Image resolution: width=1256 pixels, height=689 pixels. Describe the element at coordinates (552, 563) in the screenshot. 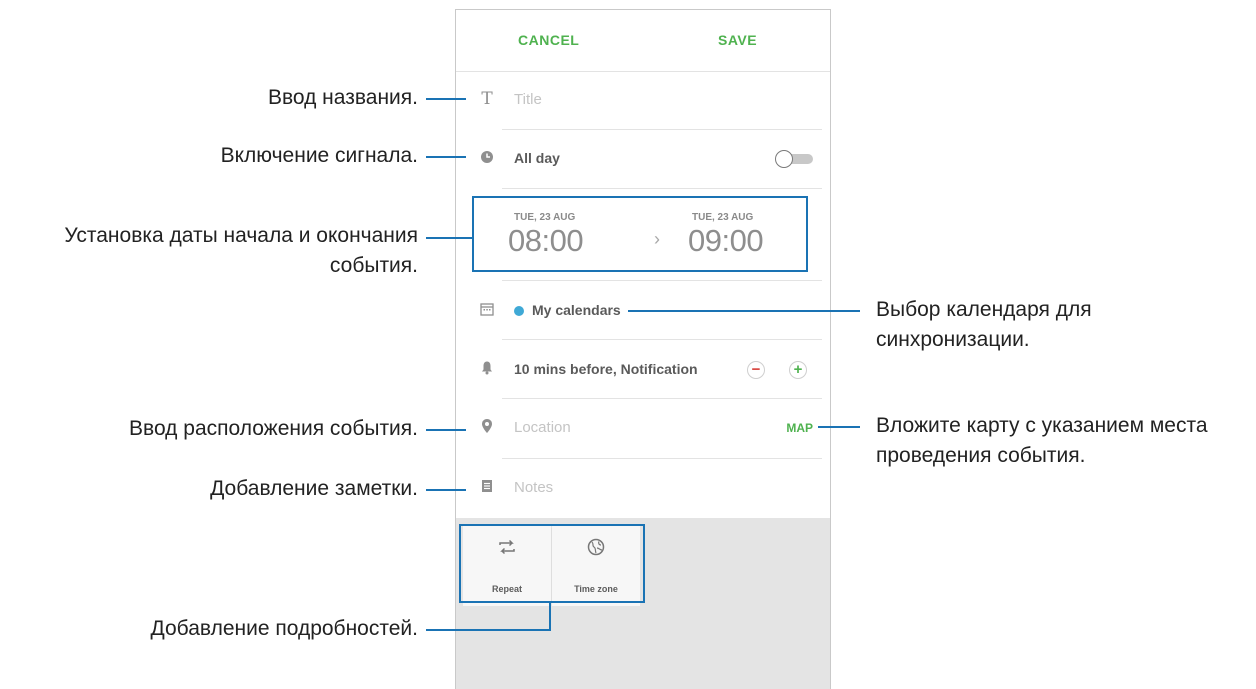

I see `details-highlight` at that location.